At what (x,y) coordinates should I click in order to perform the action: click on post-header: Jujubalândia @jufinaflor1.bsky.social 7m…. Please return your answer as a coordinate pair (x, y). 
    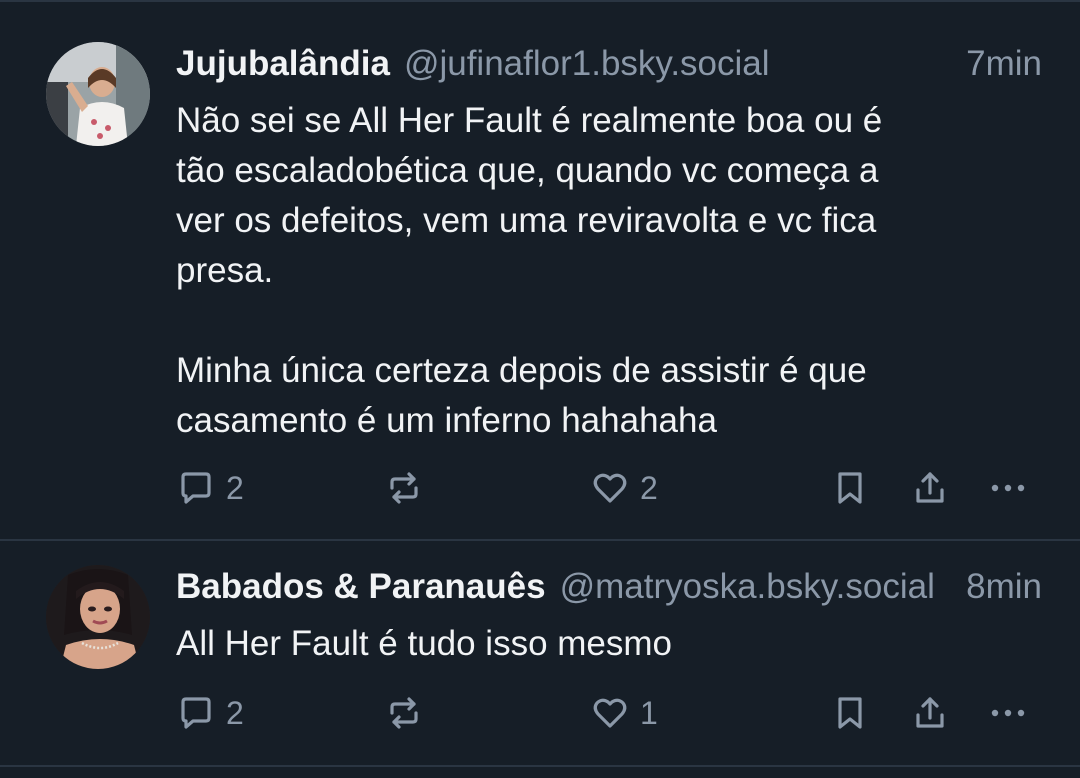
    Looking at the image, I should click on (609, 64).